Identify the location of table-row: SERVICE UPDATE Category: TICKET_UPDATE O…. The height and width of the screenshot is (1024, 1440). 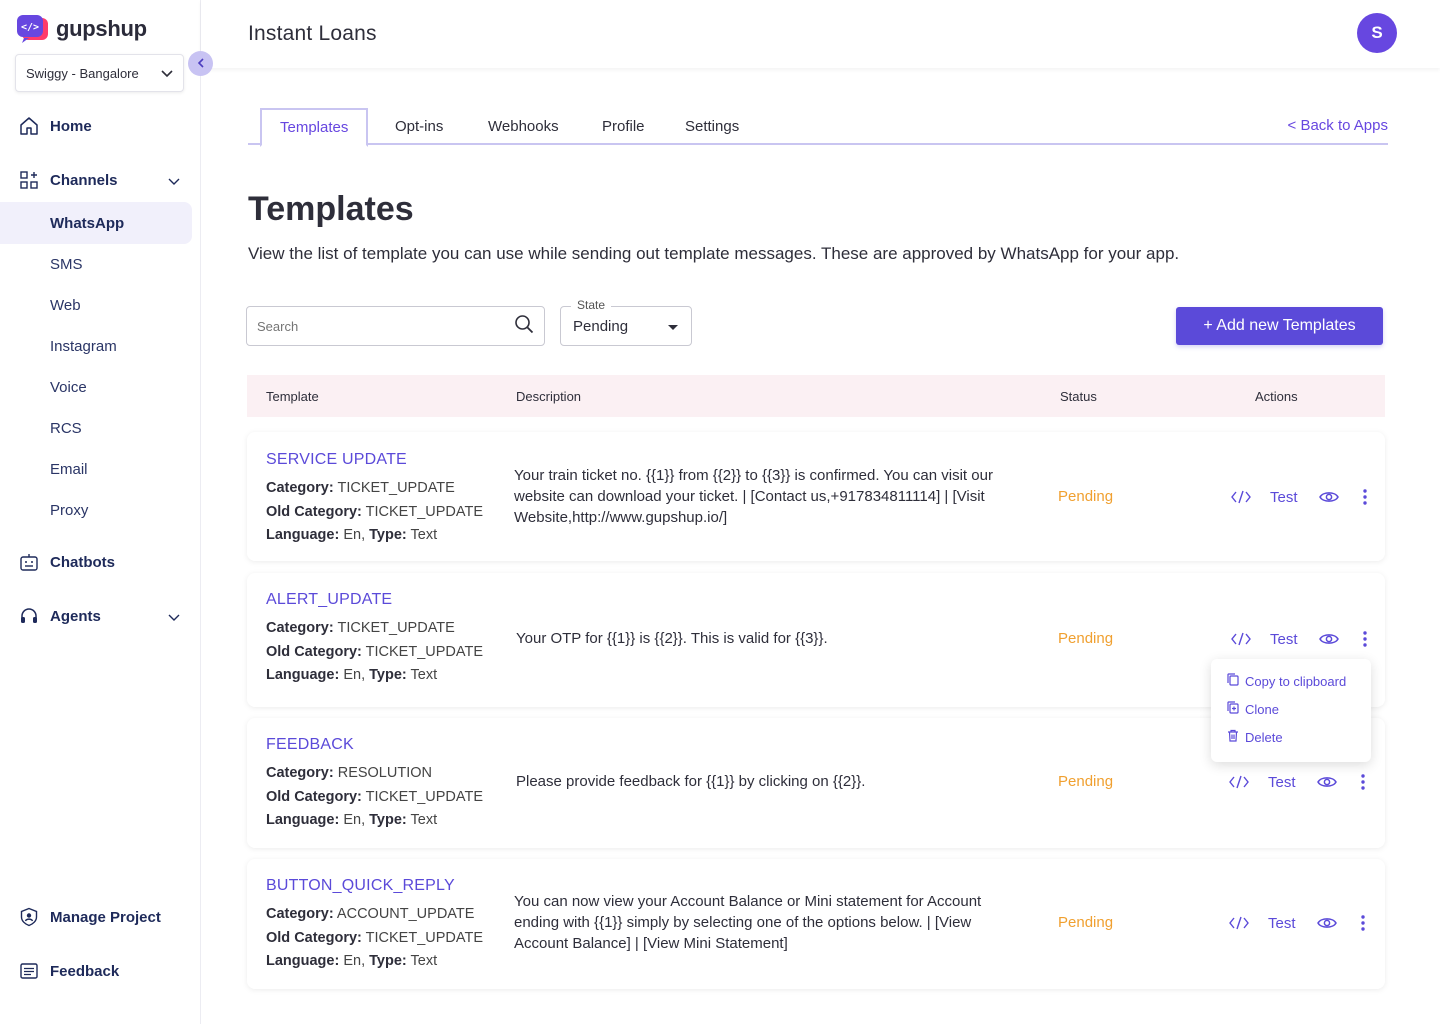
(816, 496).